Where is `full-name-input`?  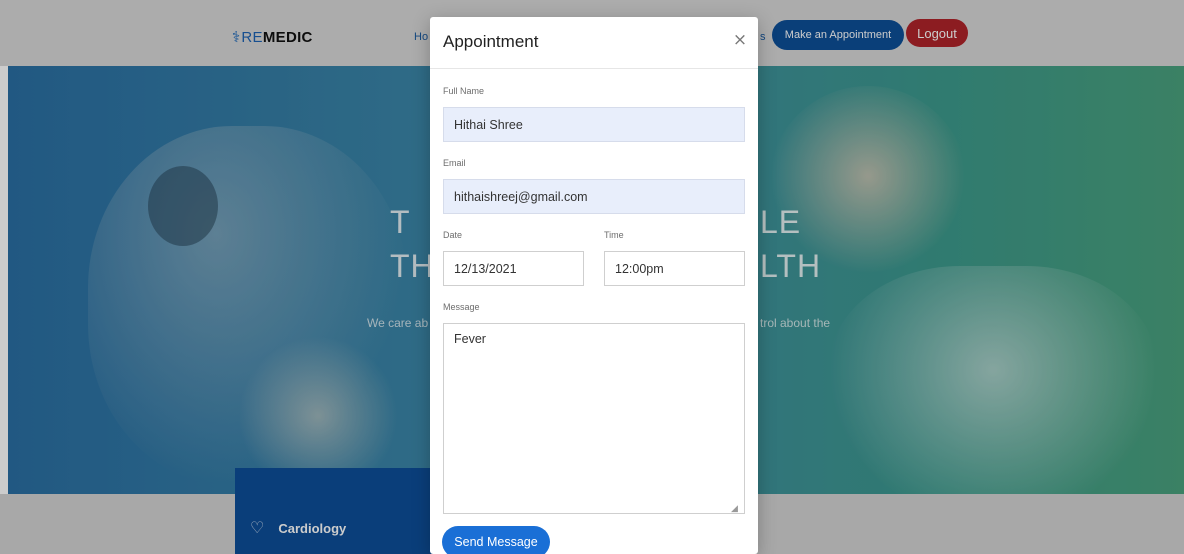 full-name-input is located at coordinates (594, 124).